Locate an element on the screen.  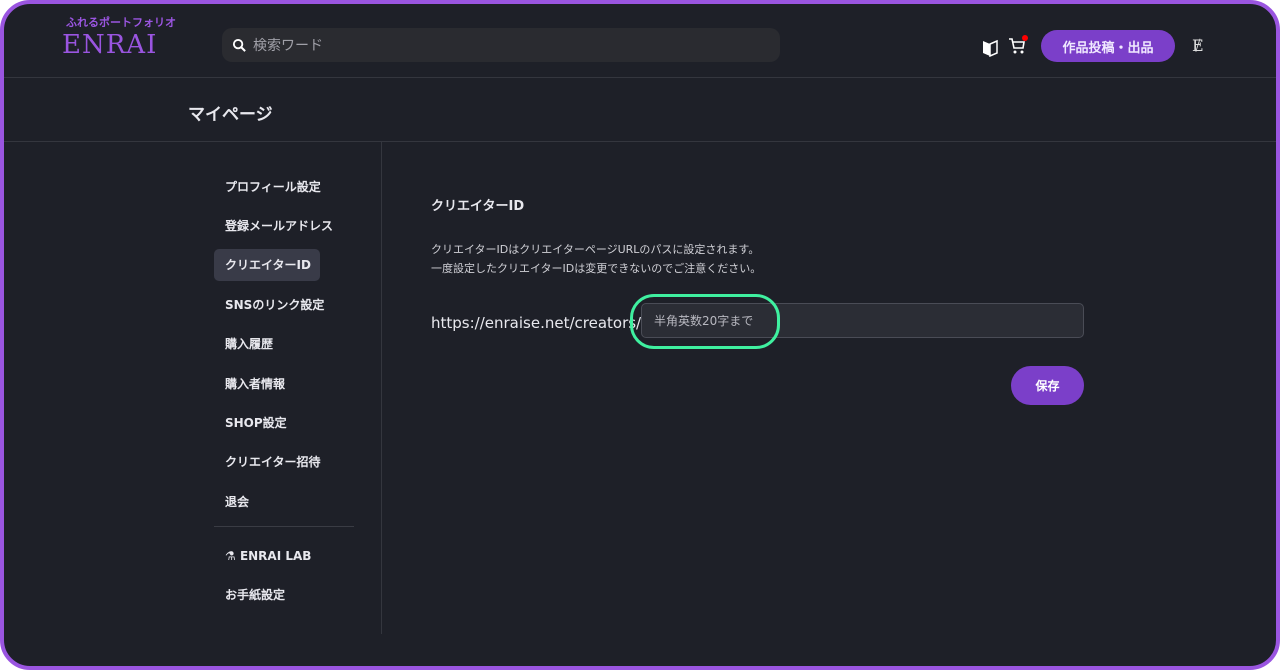
save-button: 保存 is located at coordinates (1047, 385).